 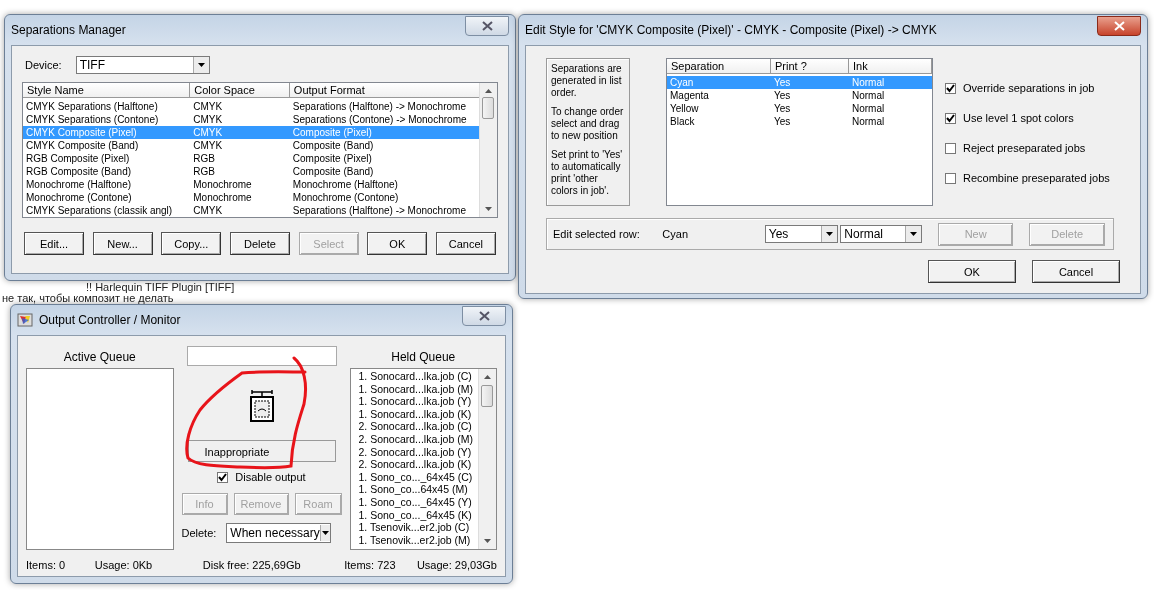 I want to click on table-row: CMYK Composite (Band) CMYK Composite (Band), so click(x=251, y=145).